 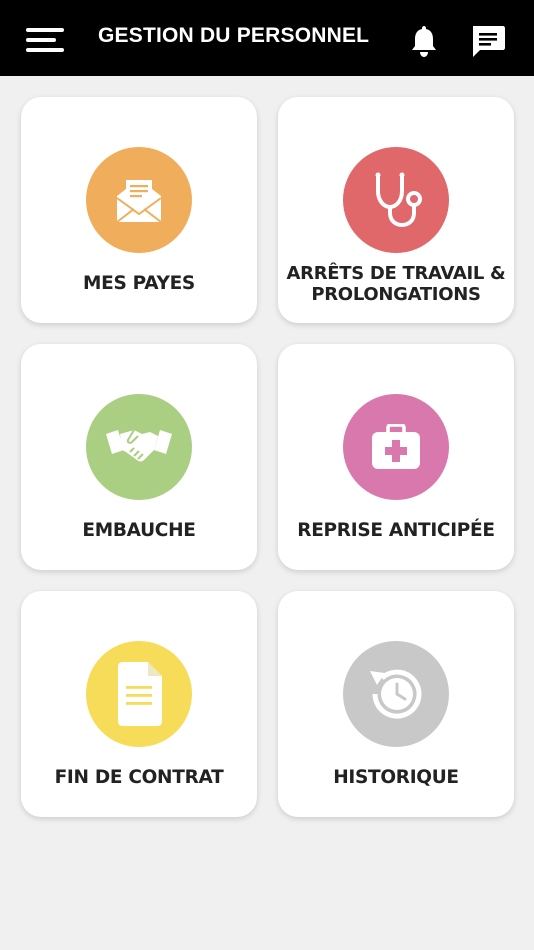 What do you see at coordinates (424, 41) in the screenshot?
I see `bell-icon` at bounding box center [424, 41].